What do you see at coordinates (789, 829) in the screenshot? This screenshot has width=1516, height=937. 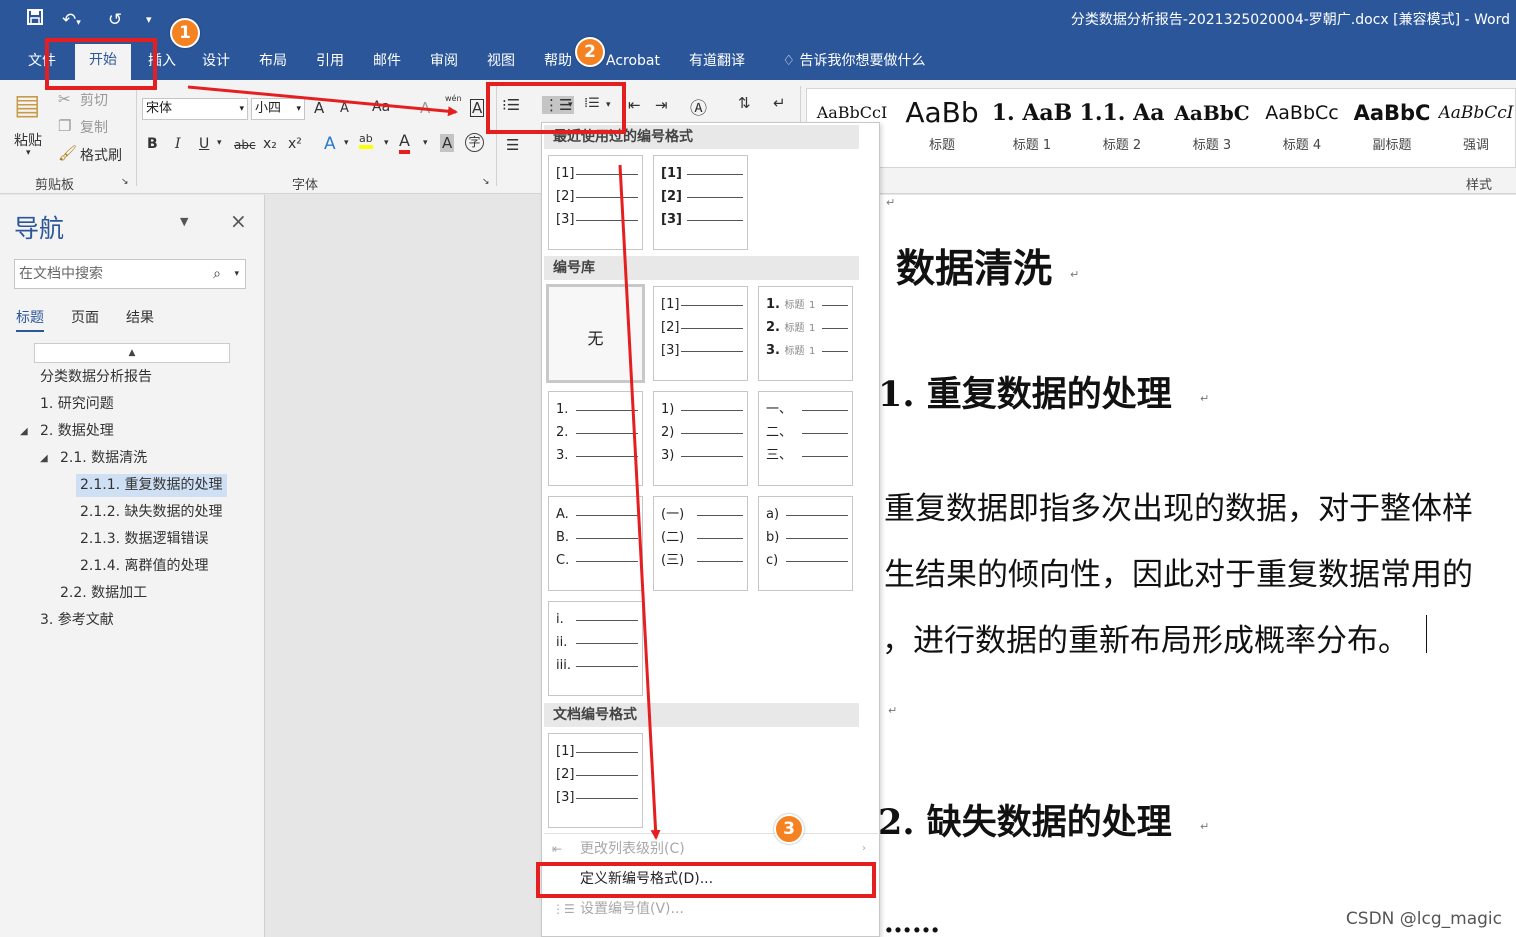 I see `step-badge-3: 3` at bounding box center [789, 829].